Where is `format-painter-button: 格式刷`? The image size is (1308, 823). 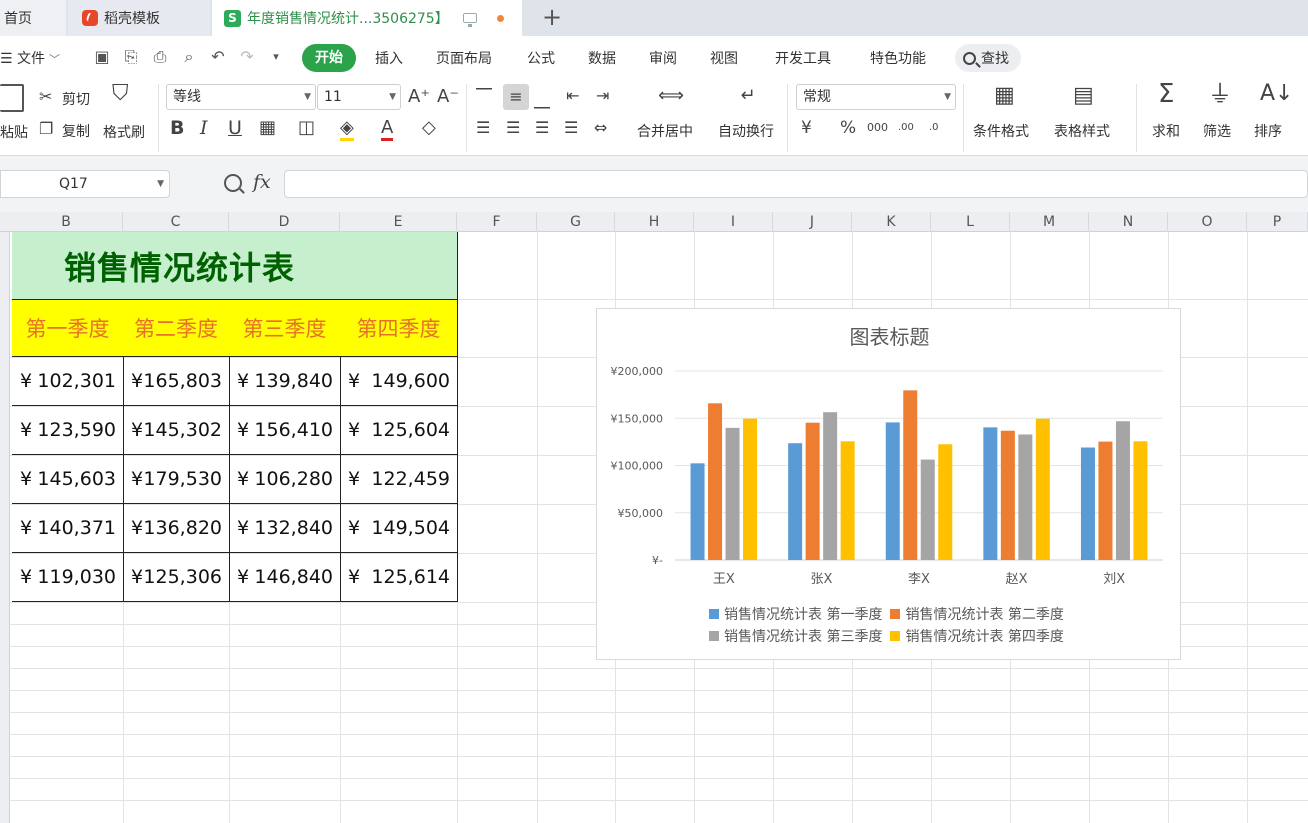
format-painter-button: 格式刷 is located at coordinates (124, 132).